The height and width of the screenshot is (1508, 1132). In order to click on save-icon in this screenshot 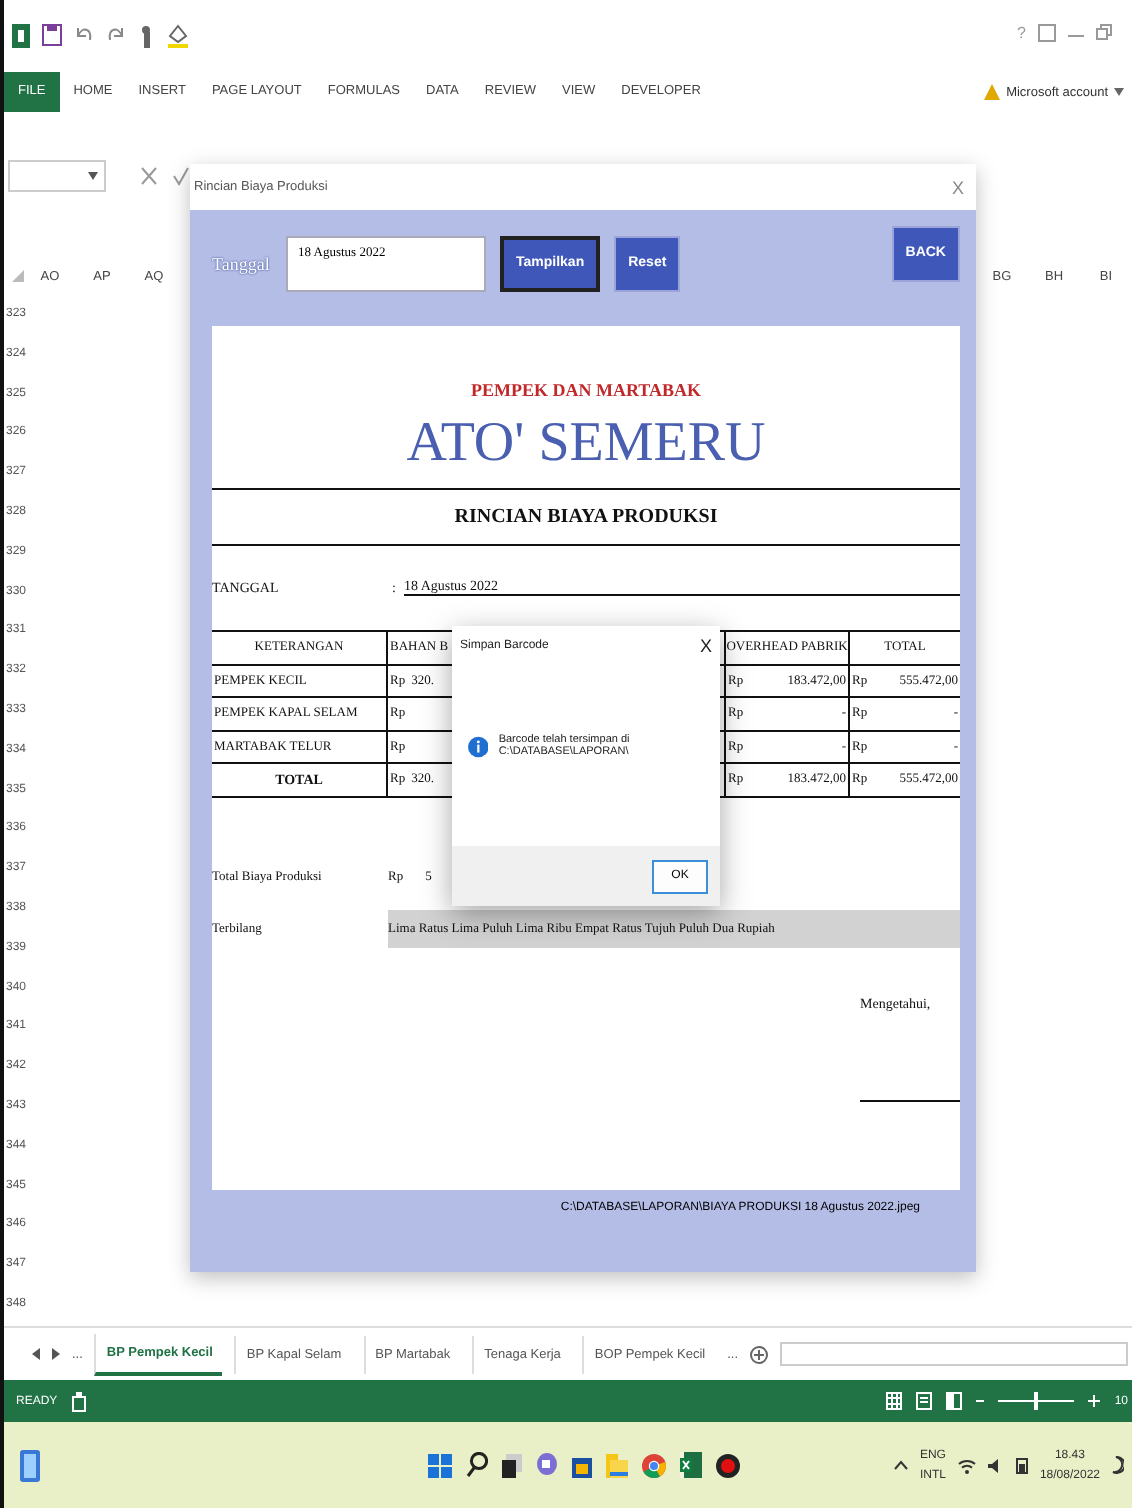, I will do `click(52, 35)`.